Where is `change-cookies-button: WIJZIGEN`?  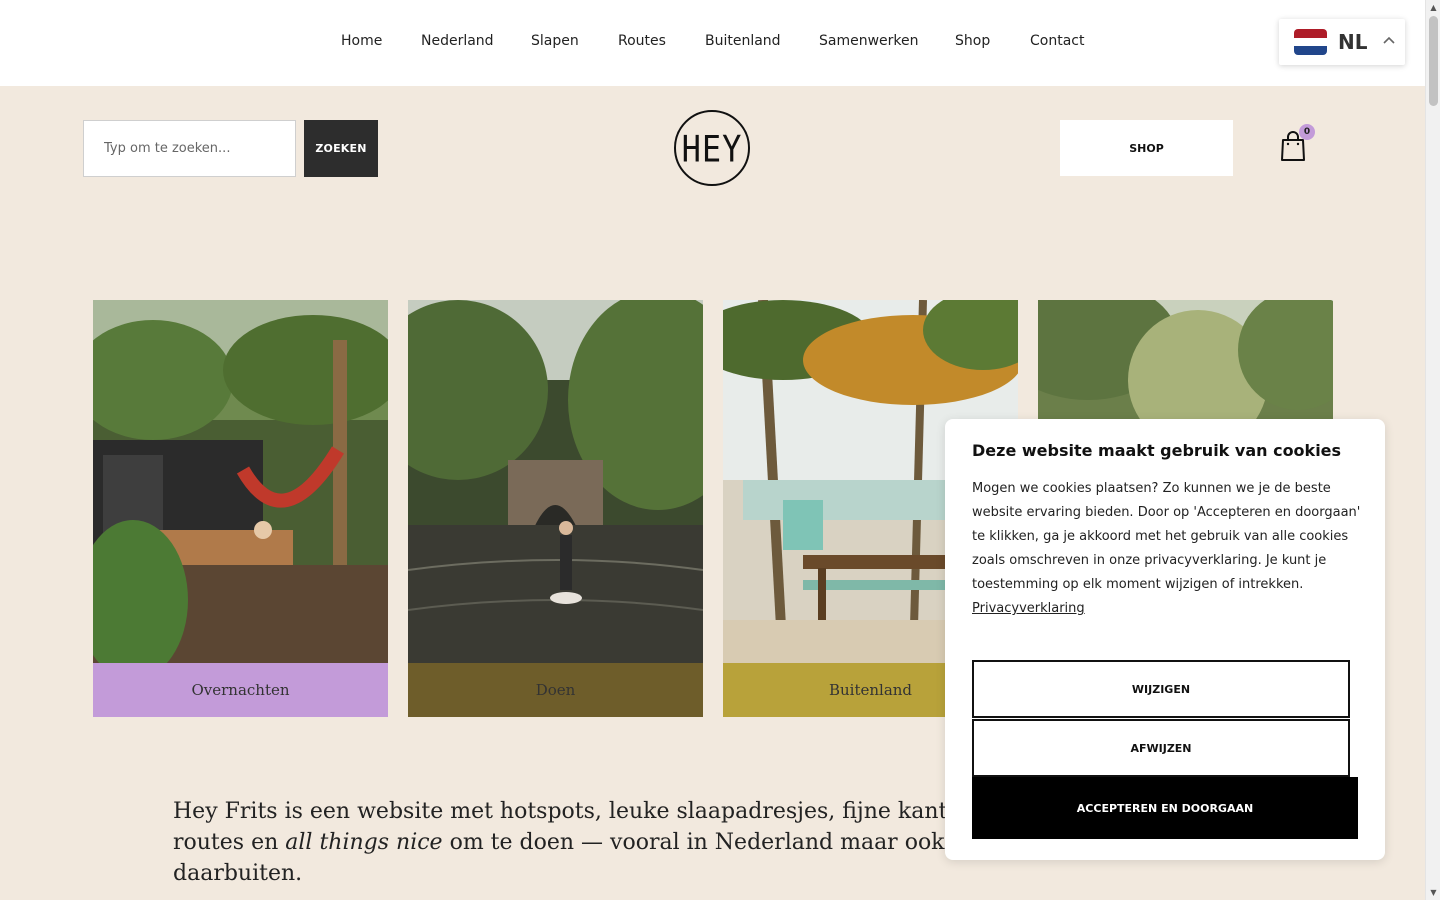 change-cookies-button: WIJZIGEN is located at coordinates (1161, 689).